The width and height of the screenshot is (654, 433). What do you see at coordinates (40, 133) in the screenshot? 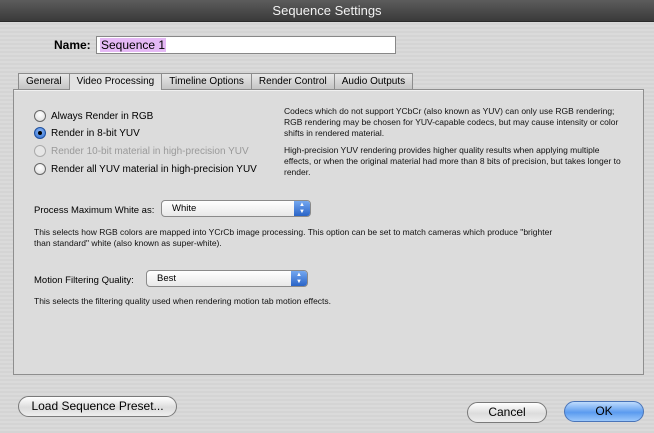
I see `radio-button-selected-icon` at bounding box center [40, 133].